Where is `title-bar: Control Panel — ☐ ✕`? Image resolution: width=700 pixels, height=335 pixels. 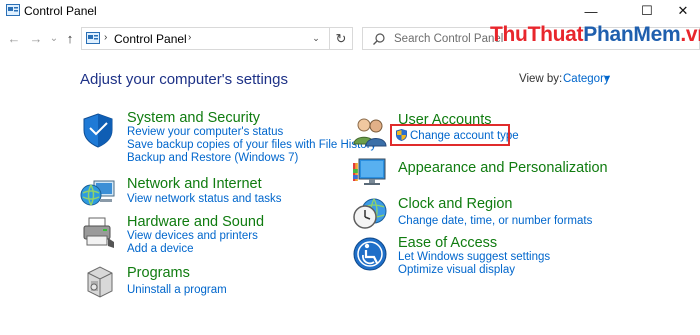
title-bar: Control Panel — ☐ ✕ is located at coordinates (350, 11).